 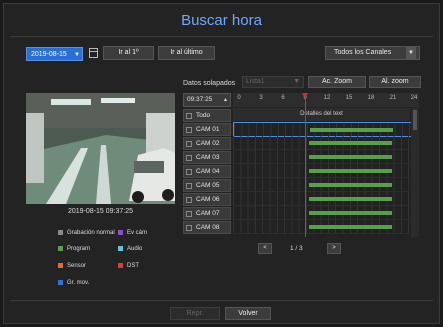 I want to click on chevron-up-icon: ▲, so click(x=225, y=100).